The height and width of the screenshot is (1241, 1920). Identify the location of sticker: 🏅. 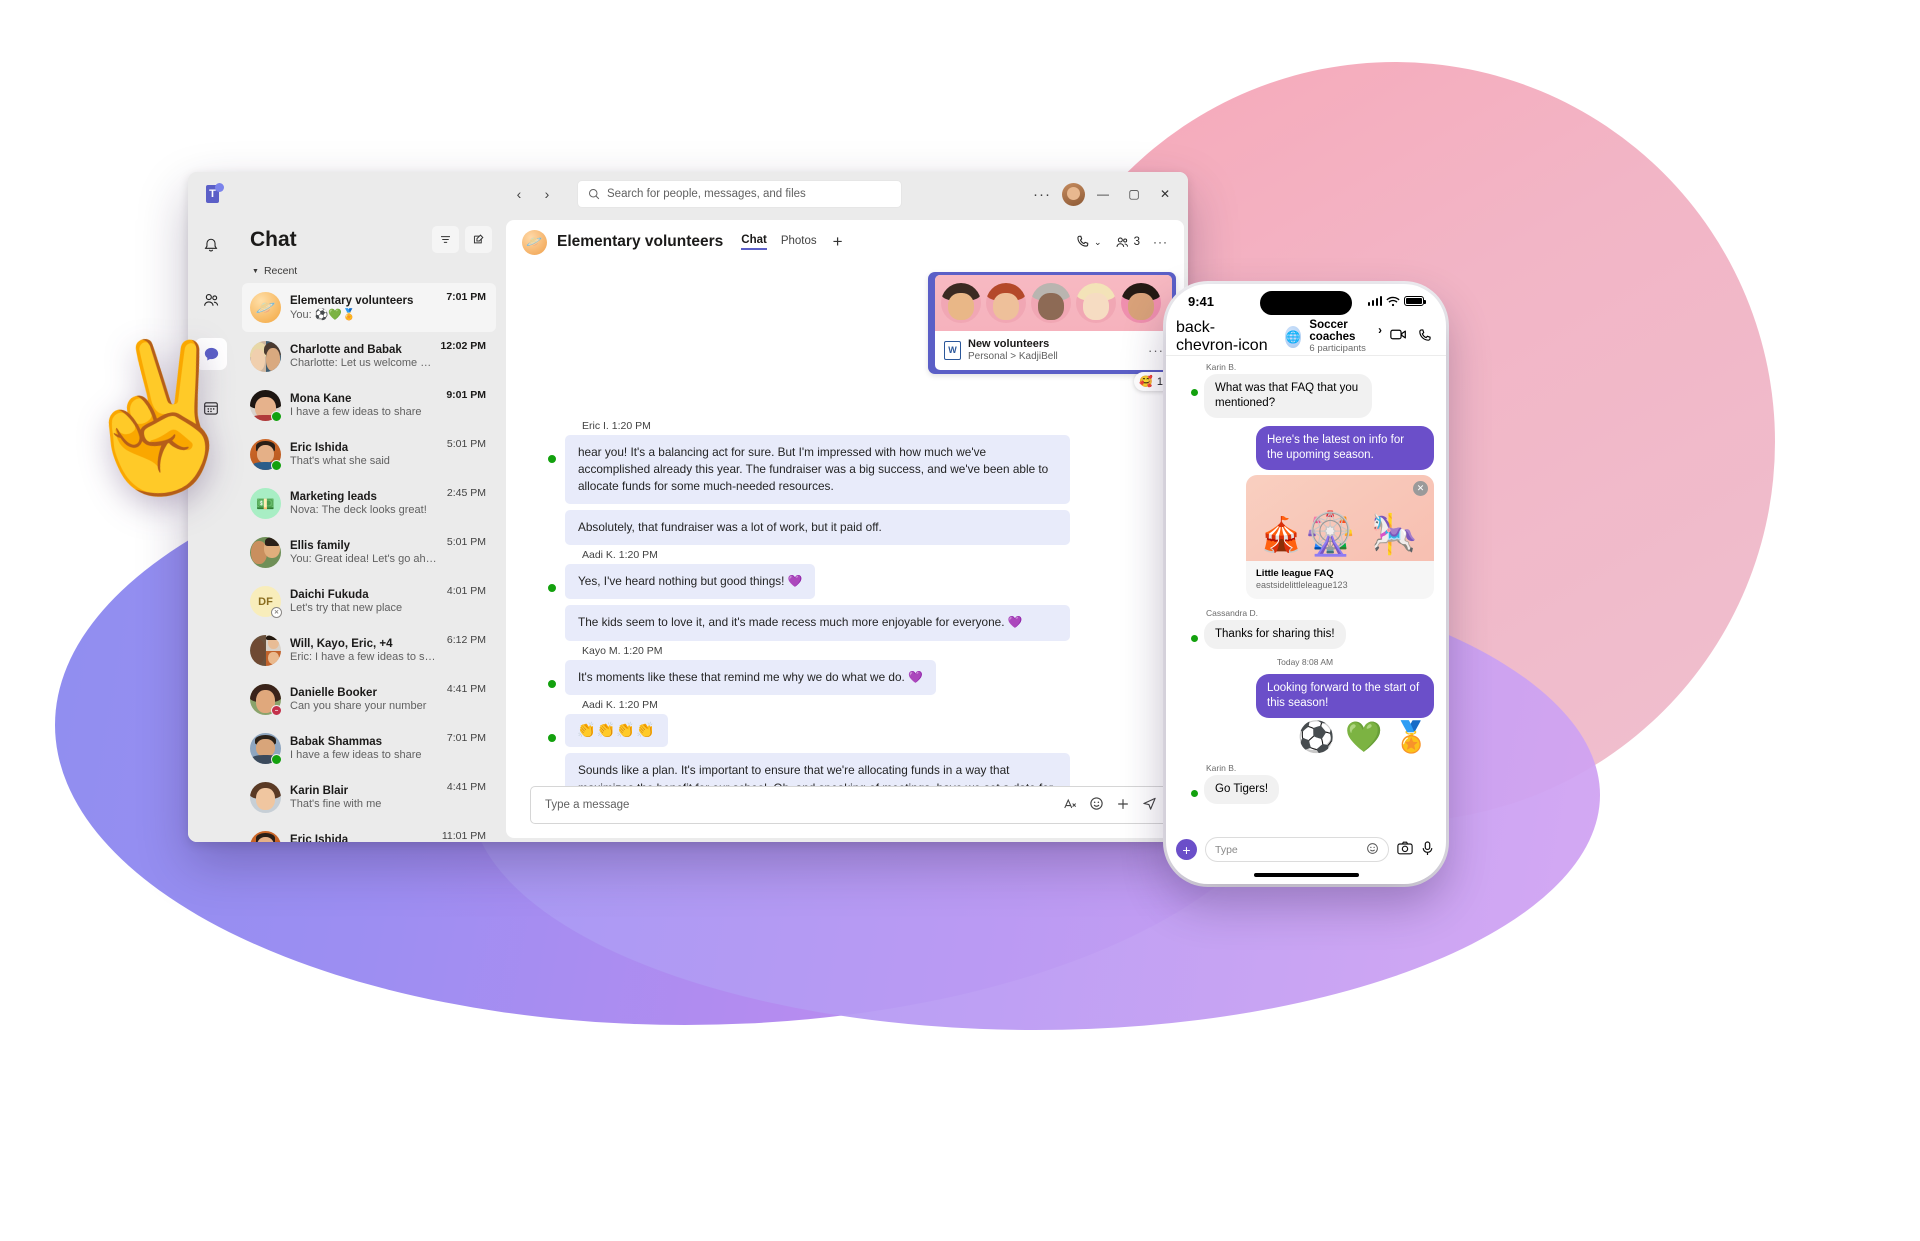
(1411, 737).